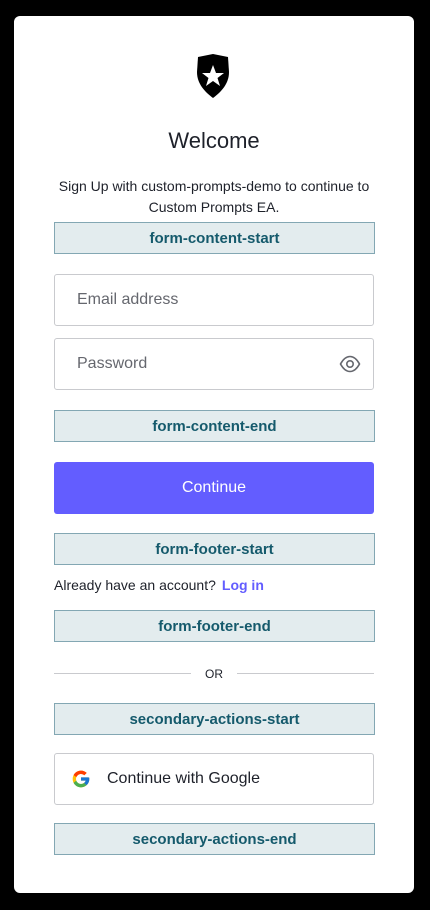 Image resolution: width=430 pixels, height=910 pixels. What do you see at coordinates (214, 719) in the screenshot?
I see `secondary-actions-start-marker: secondary-actions-start` at bounding box center [214, 719].